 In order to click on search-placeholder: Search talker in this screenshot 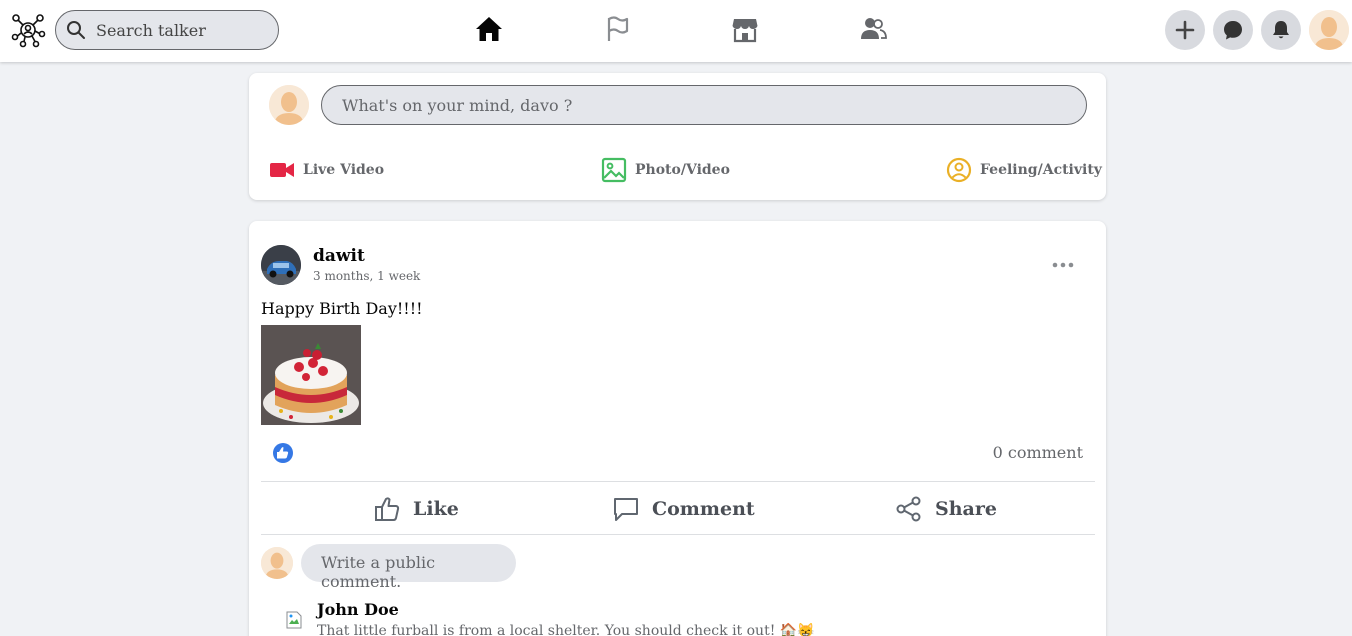, I will do `click(151, 30)`.